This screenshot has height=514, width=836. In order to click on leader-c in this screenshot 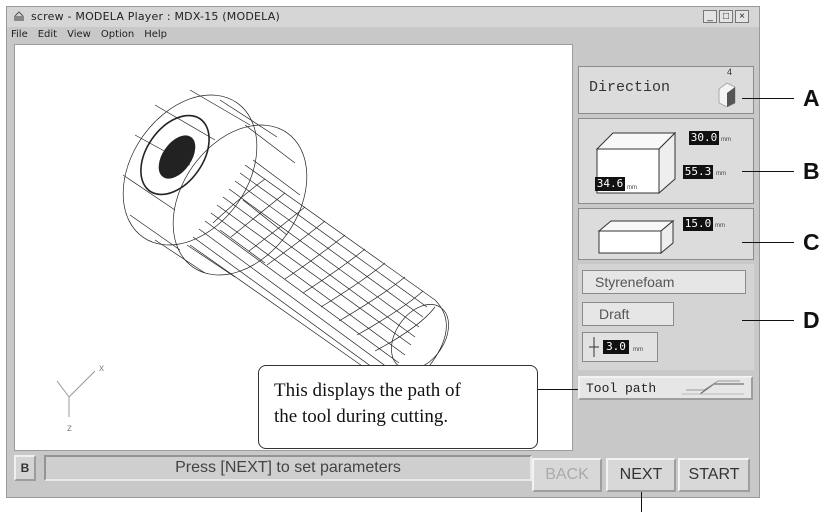, I will do `click(768, 242)`.